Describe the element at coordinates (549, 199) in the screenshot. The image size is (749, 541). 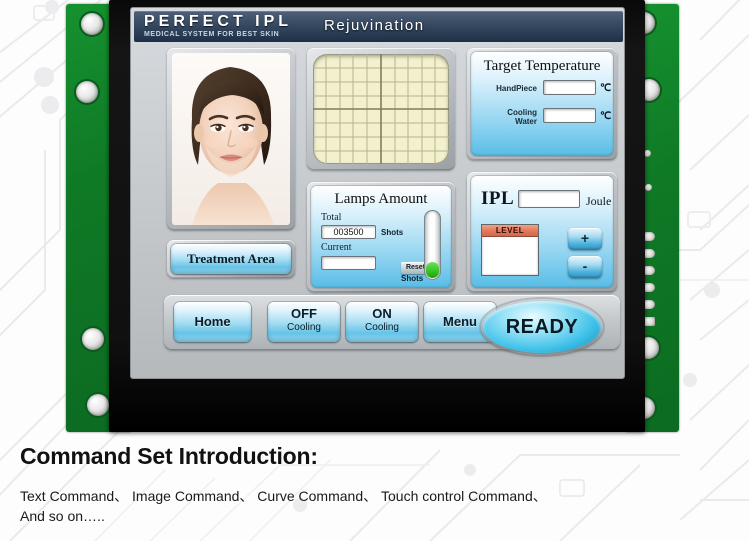
I see `ipl-joule-input` at that location.